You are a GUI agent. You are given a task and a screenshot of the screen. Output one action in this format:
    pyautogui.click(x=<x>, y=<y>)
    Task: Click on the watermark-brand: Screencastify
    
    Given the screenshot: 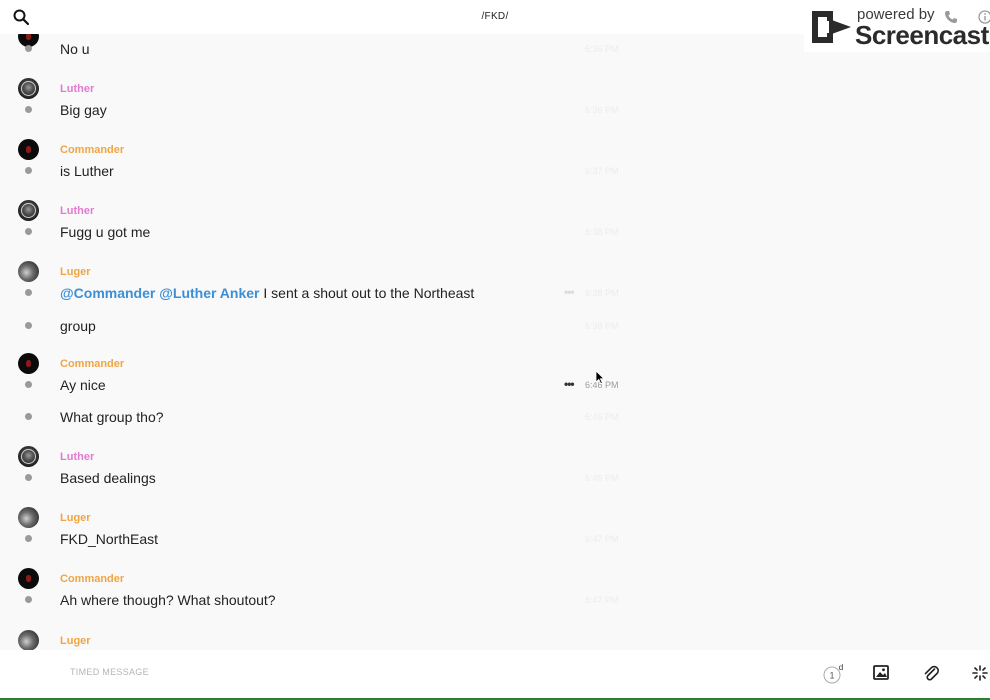 What is the action you would take?
    pyautogui.click(x=922, y=35)
    